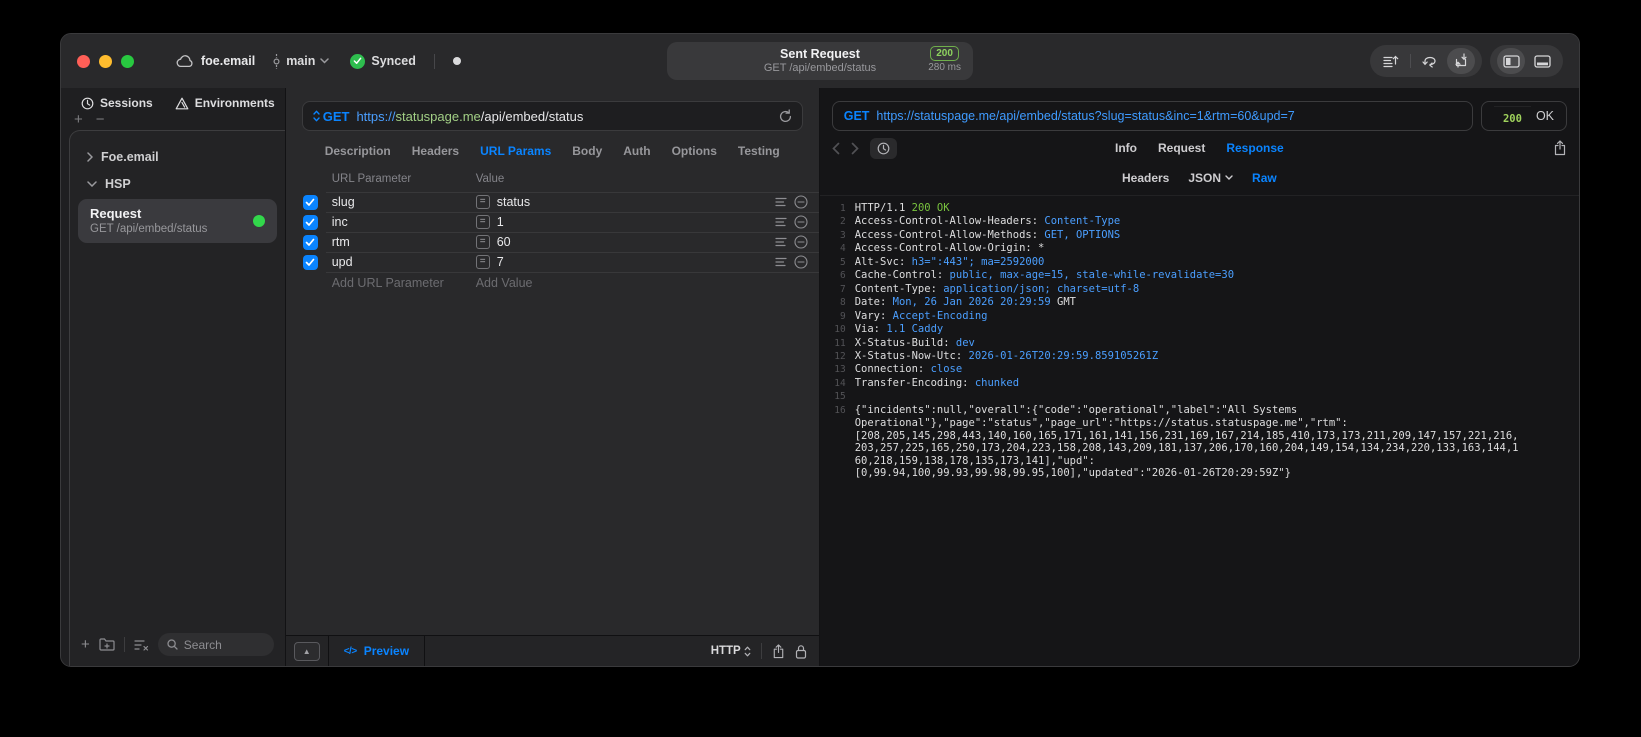  I want to click on sync-box-icon, so click(1461, 61).